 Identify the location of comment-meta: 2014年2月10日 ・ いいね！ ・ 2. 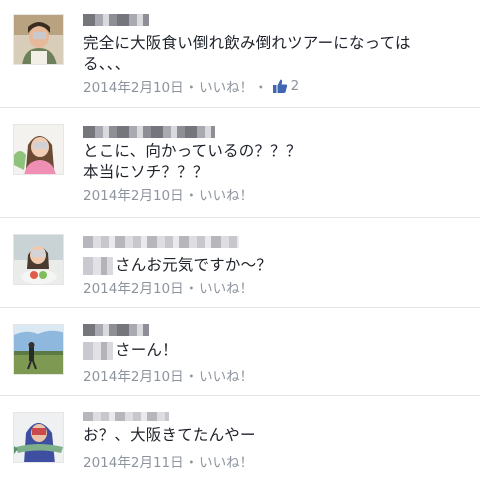
(191, 86).